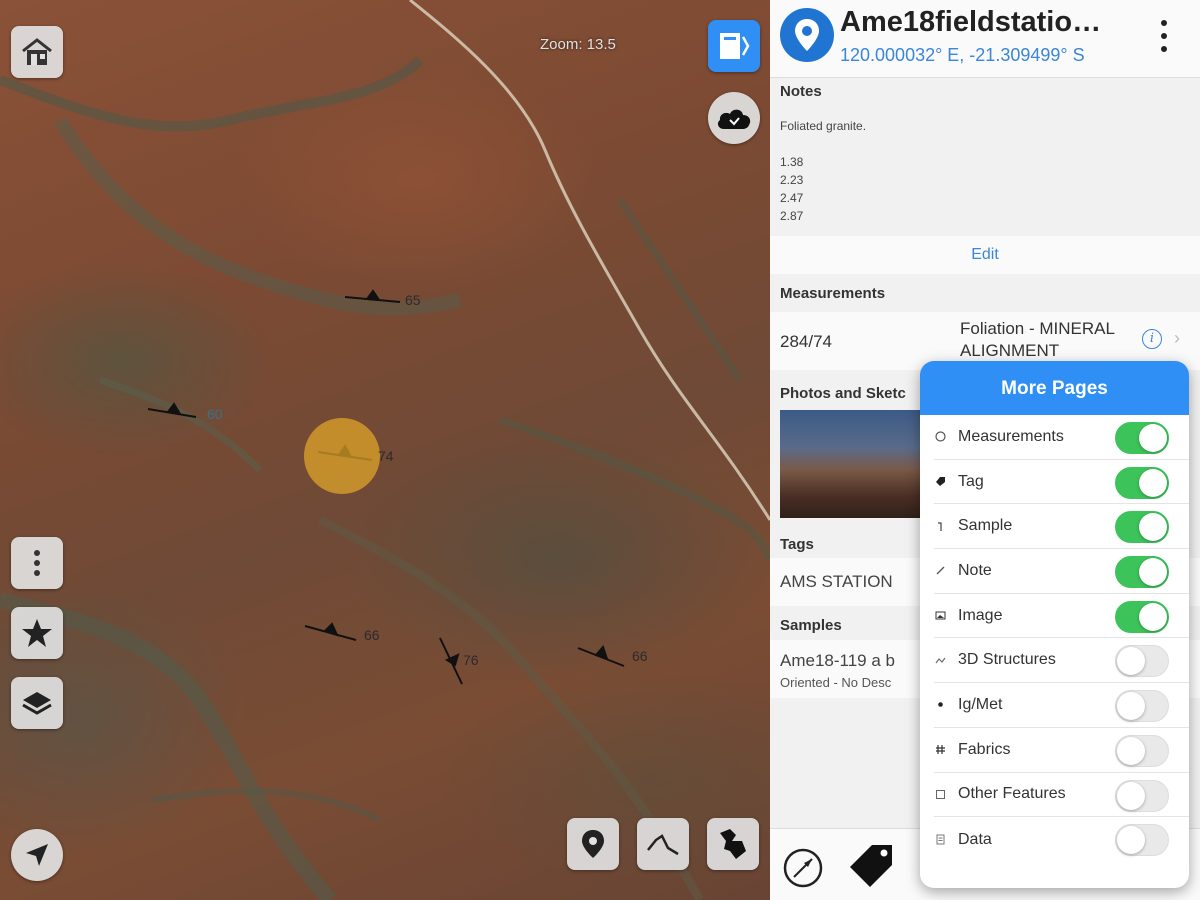 This screenshot has width=1200, height=900. I want to click on spot-menu-button, so click(1164, 36).